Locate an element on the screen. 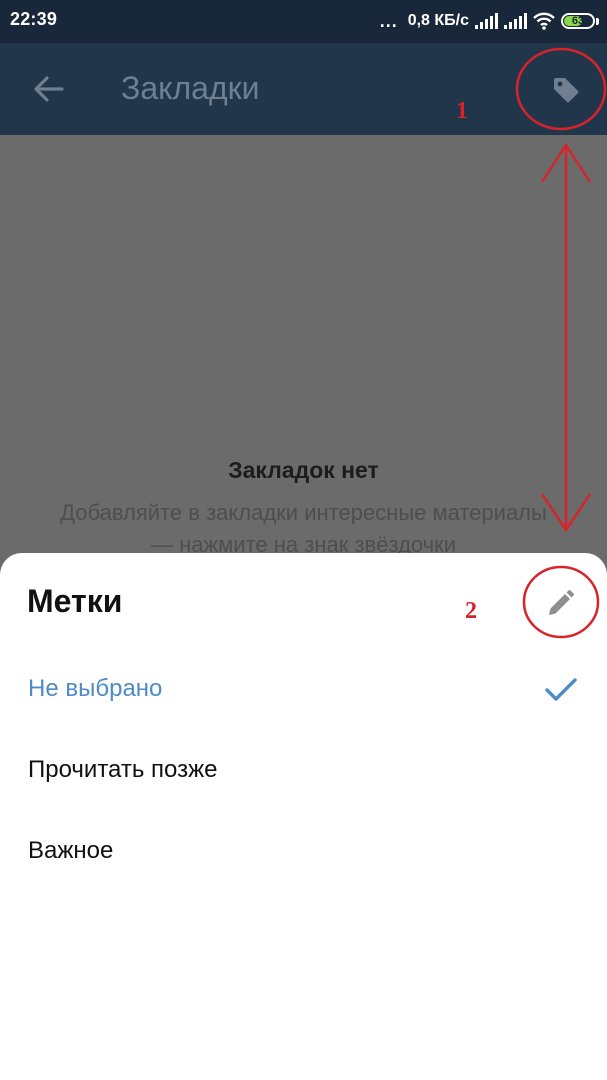 The width and height of the screenshot is (607, 1080). battery-icon: 63 is located at coordinates (578, 21).